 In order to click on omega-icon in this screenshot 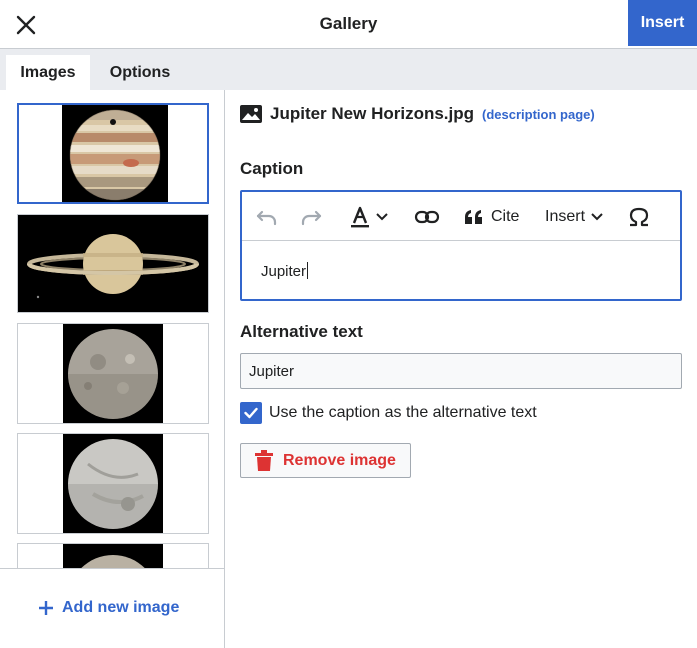, I will do `click(639, 216)`.